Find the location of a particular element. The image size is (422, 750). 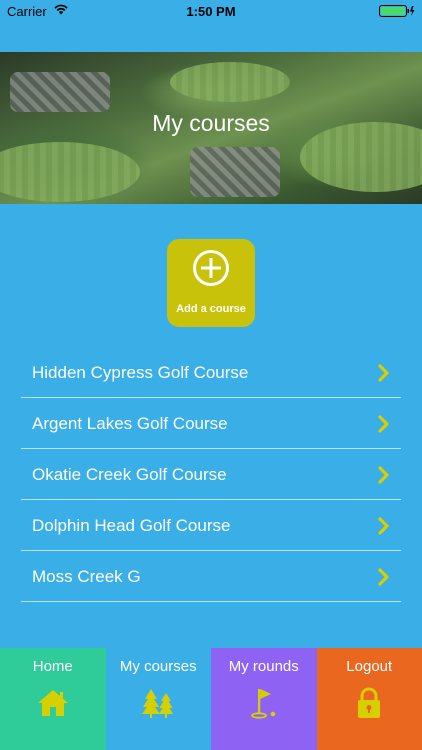

battery-icon is located at coordinates (397, 11).